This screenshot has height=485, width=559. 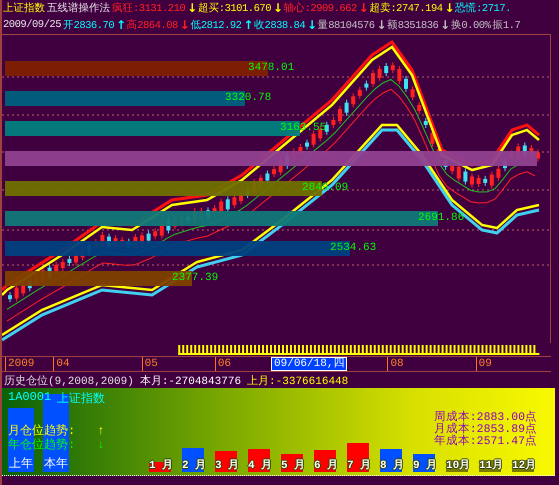 I want to click on month-label: 9 月, so click(x=424, y=466).